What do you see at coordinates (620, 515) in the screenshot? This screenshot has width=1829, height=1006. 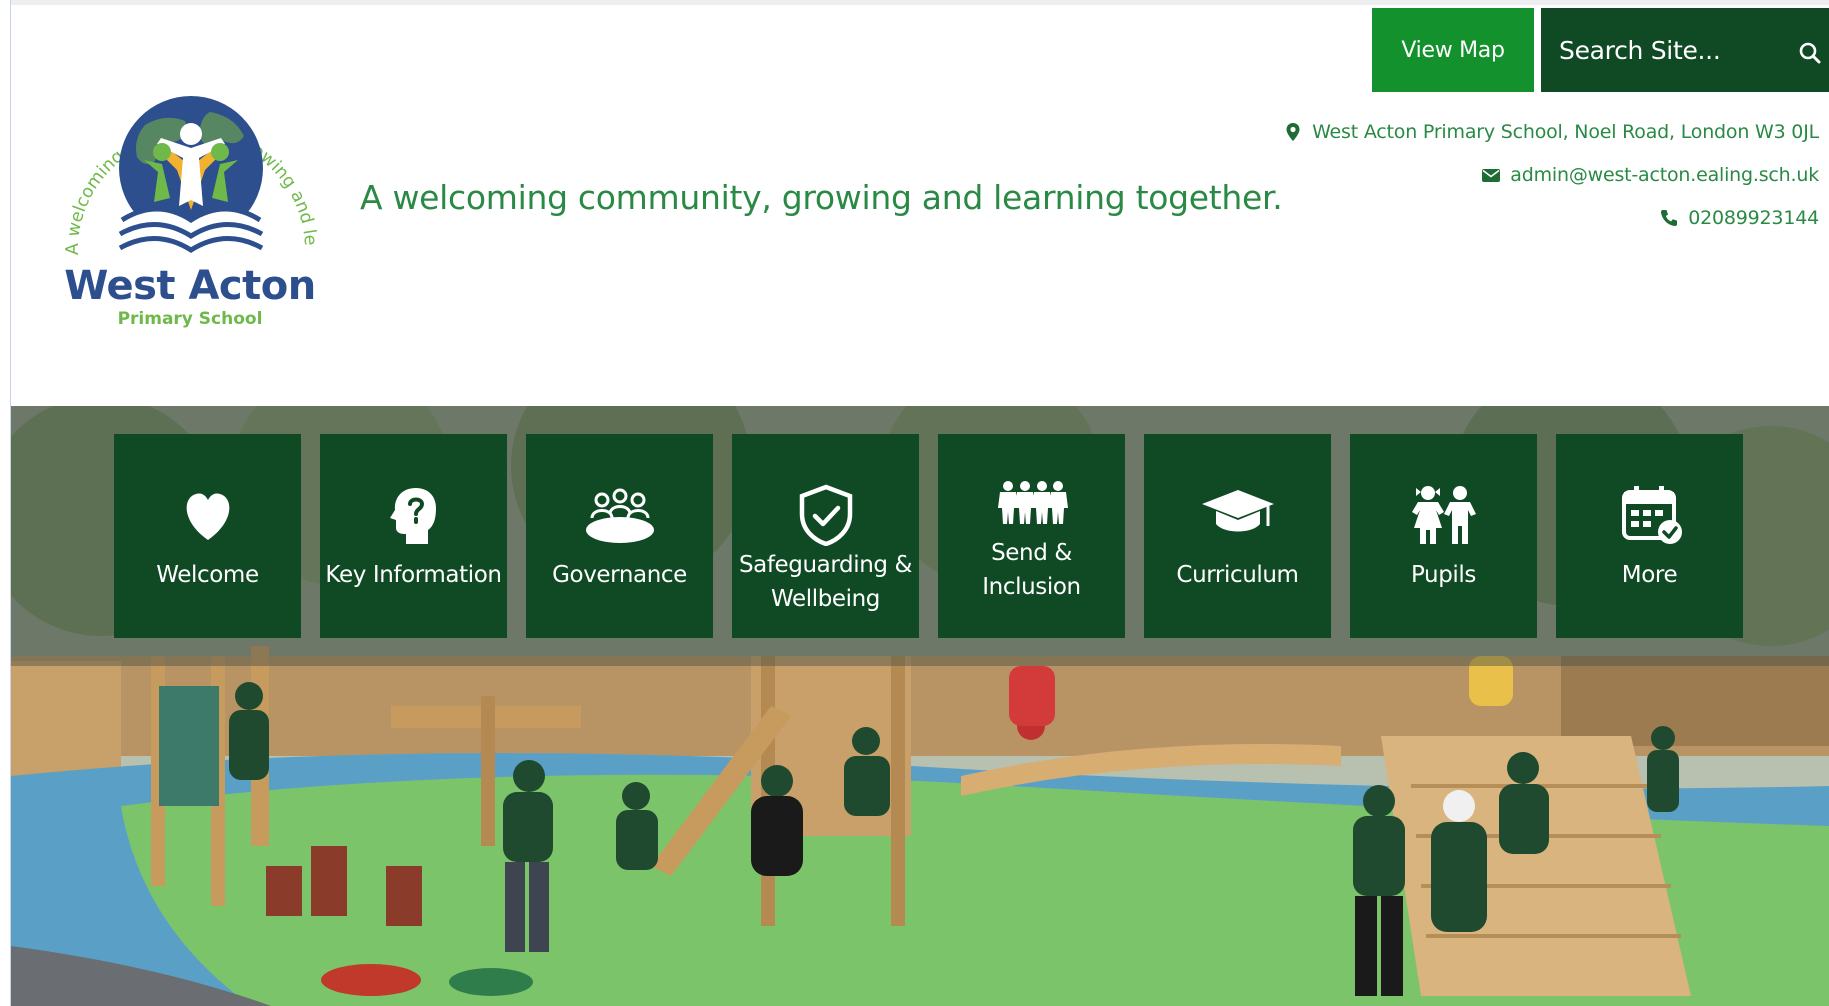 I see `people-table-icon` at bounding box center [620, 515].